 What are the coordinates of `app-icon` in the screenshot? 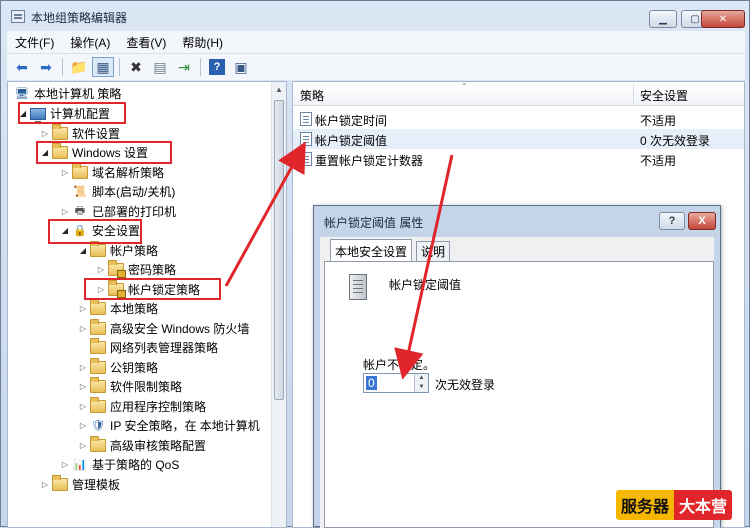 It's located at (18, 16).